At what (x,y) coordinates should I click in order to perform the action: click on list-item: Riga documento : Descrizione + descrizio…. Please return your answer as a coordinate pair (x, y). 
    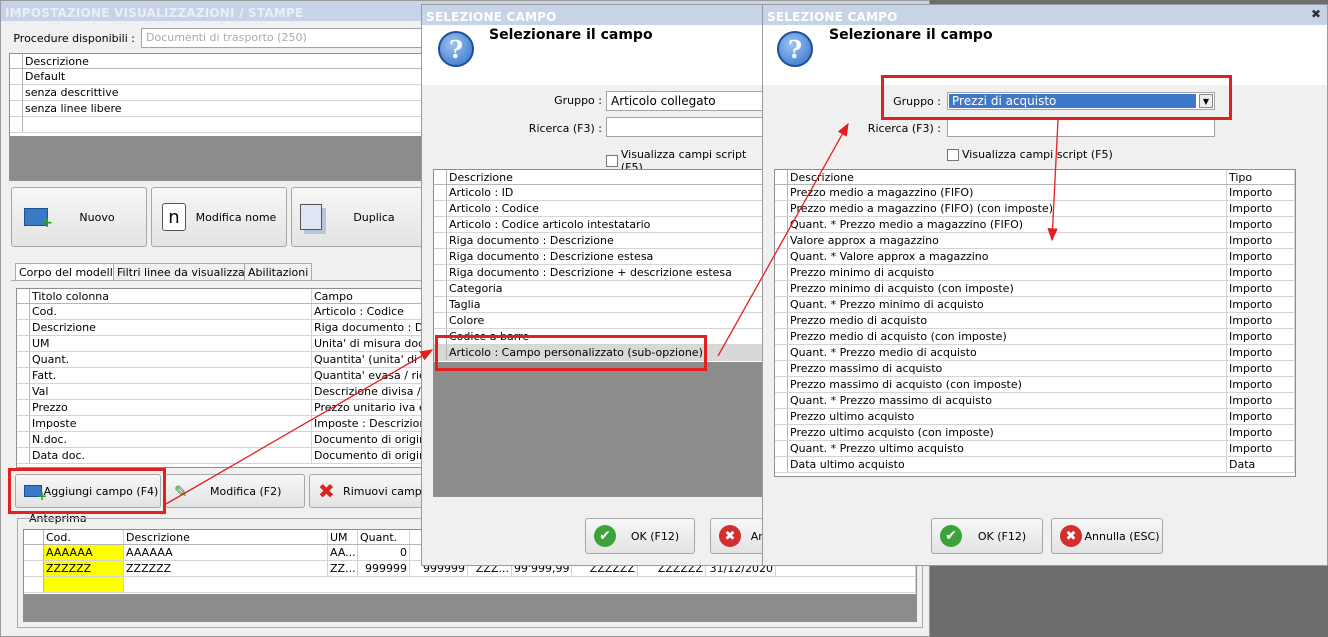
    Looking at the image, I should click on (602, 273).